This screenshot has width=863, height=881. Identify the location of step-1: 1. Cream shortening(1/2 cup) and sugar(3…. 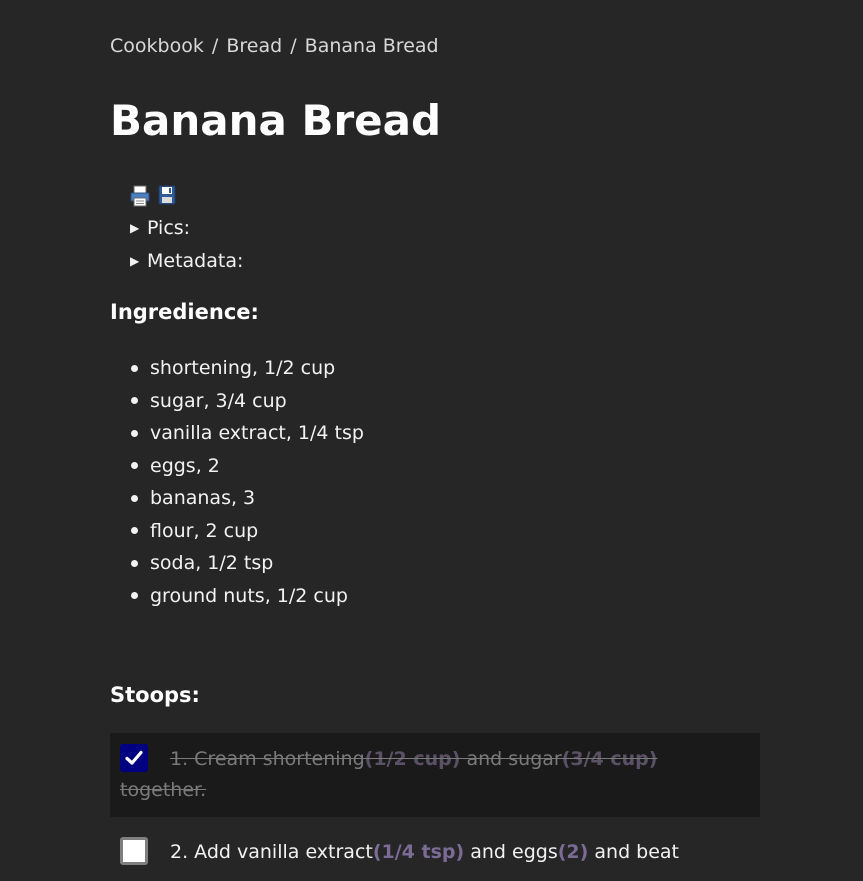
(435, 775).